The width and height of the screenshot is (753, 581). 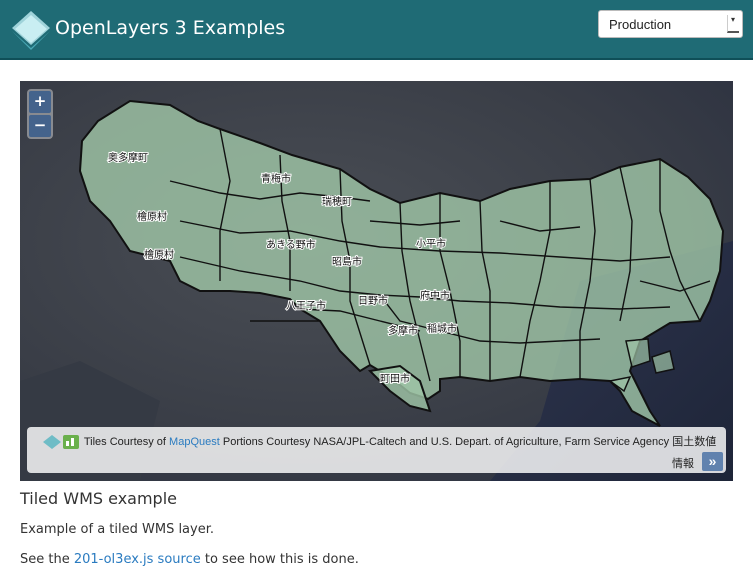 I want to click on zoom-control: + −, so click(x=40, y=114).